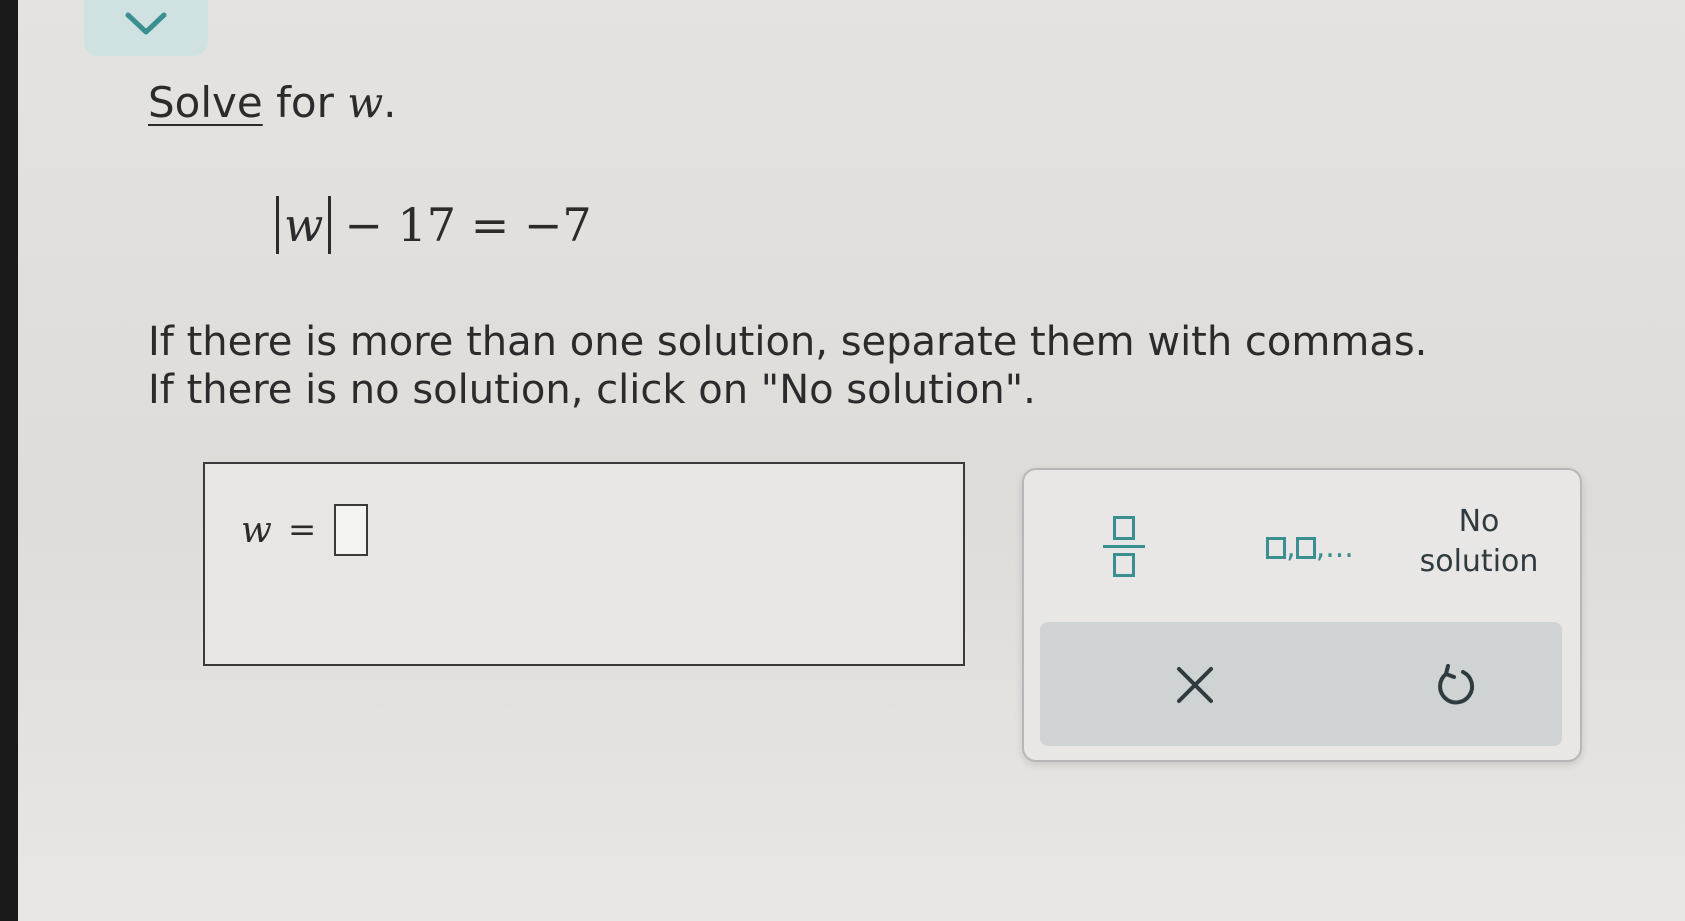 The height and width of the screenshot is (921, 1685). I want to click on undo-icon, so click(1456, 684).